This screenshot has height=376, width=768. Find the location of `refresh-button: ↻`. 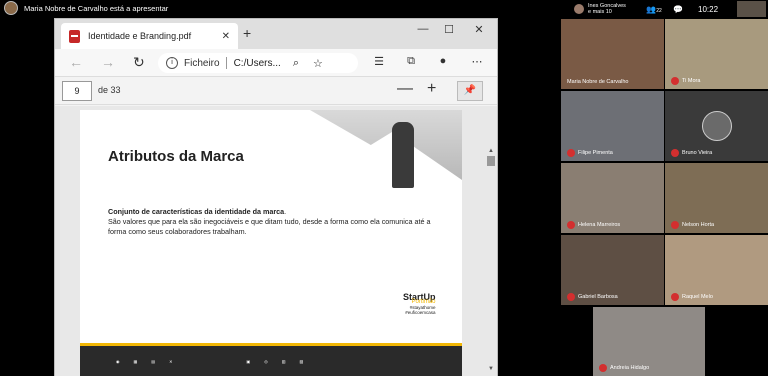

refresh-button: ↻ is located at coordinates (139, 62).